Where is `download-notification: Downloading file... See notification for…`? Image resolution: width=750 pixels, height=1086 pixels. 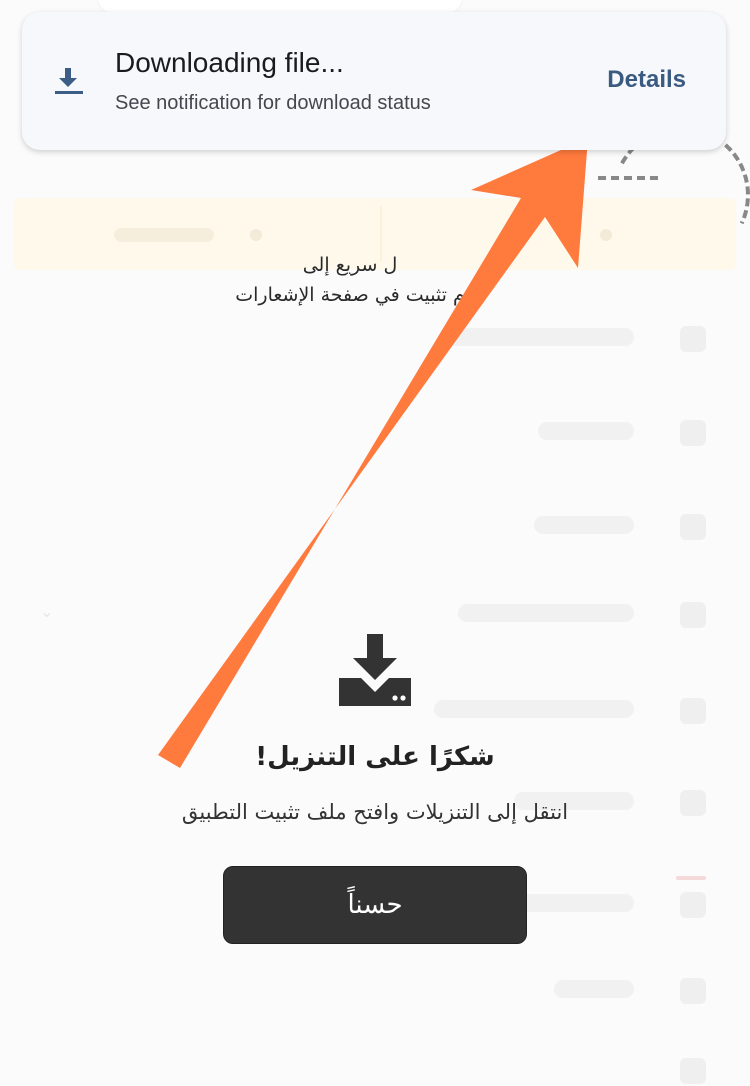 download-notification: Downloading file... See notification for… is located at coordinates (374, 81).